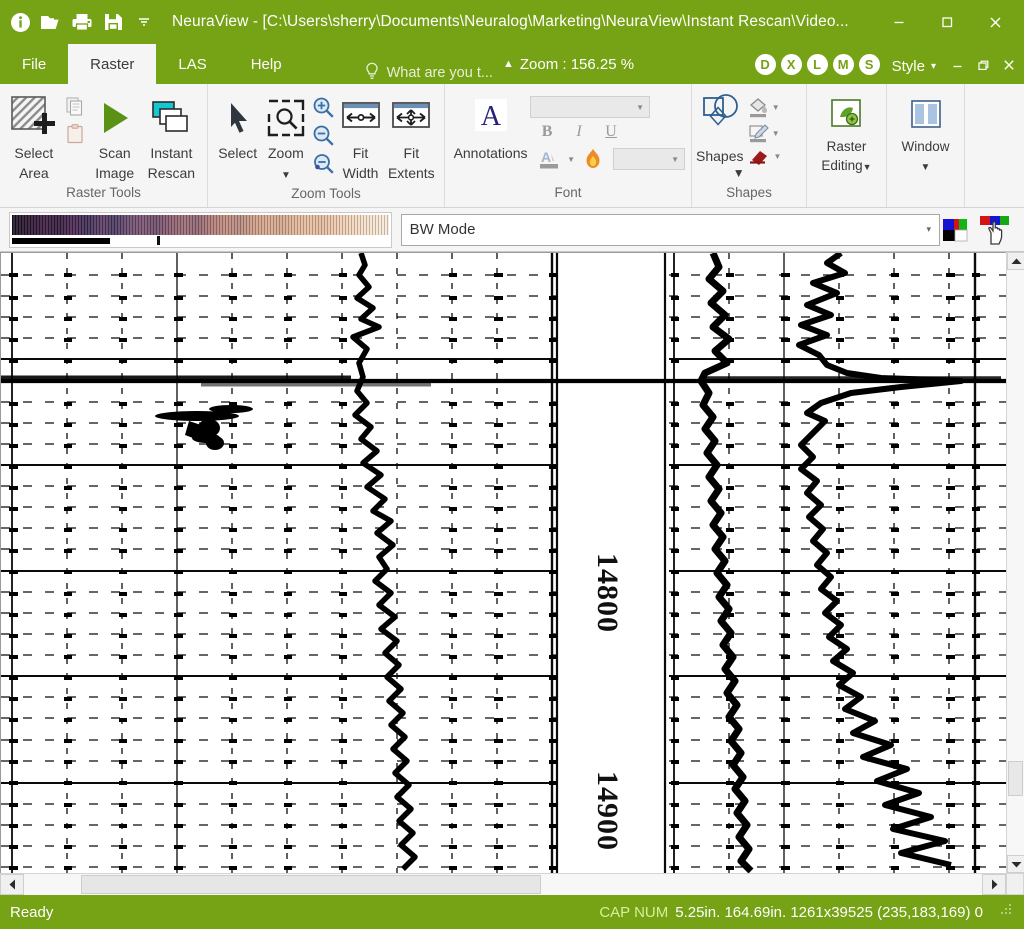 This screenshot has width=1024, height=929. Describe the element at coordinates (51, 22) in the screenshot. I see `open-folder-icon` at that location.